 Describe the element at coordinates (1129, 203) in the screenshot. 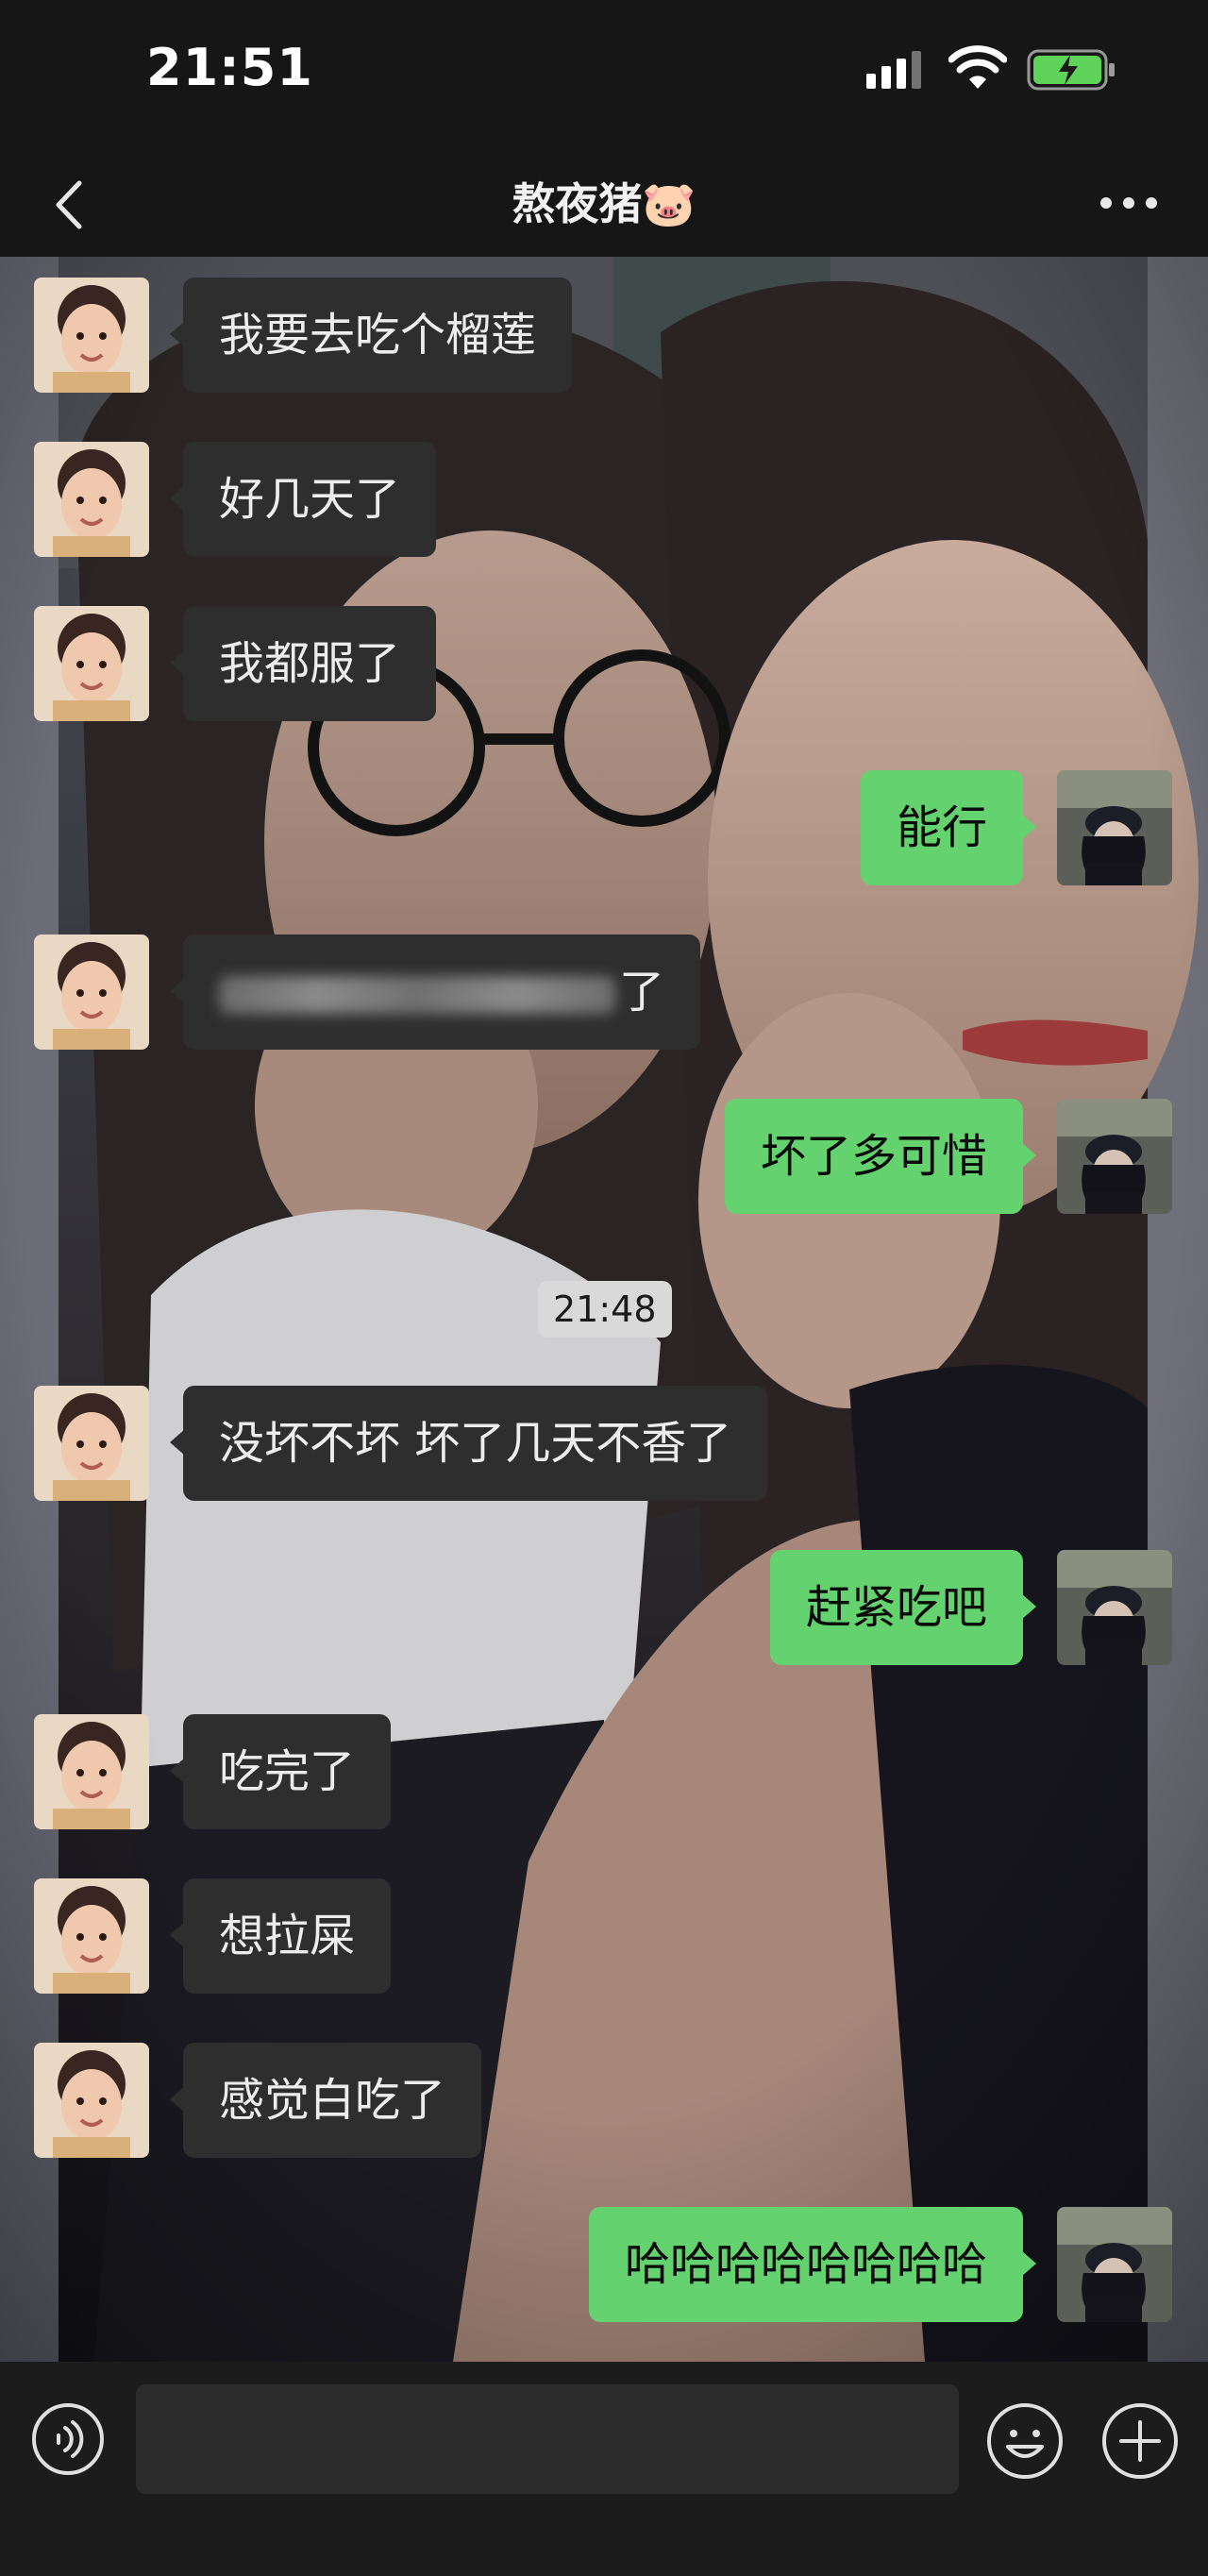

I see `more-dots-icon` at that location.